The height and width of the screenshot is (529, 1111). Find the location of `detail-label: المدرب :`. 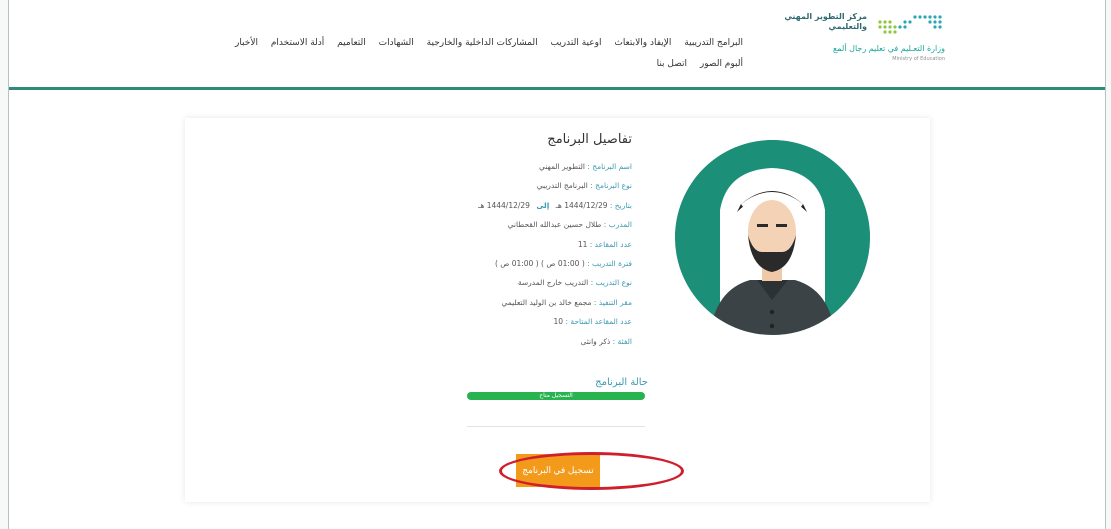

detail-label: المدرب : is located at coordinates (617, 225).